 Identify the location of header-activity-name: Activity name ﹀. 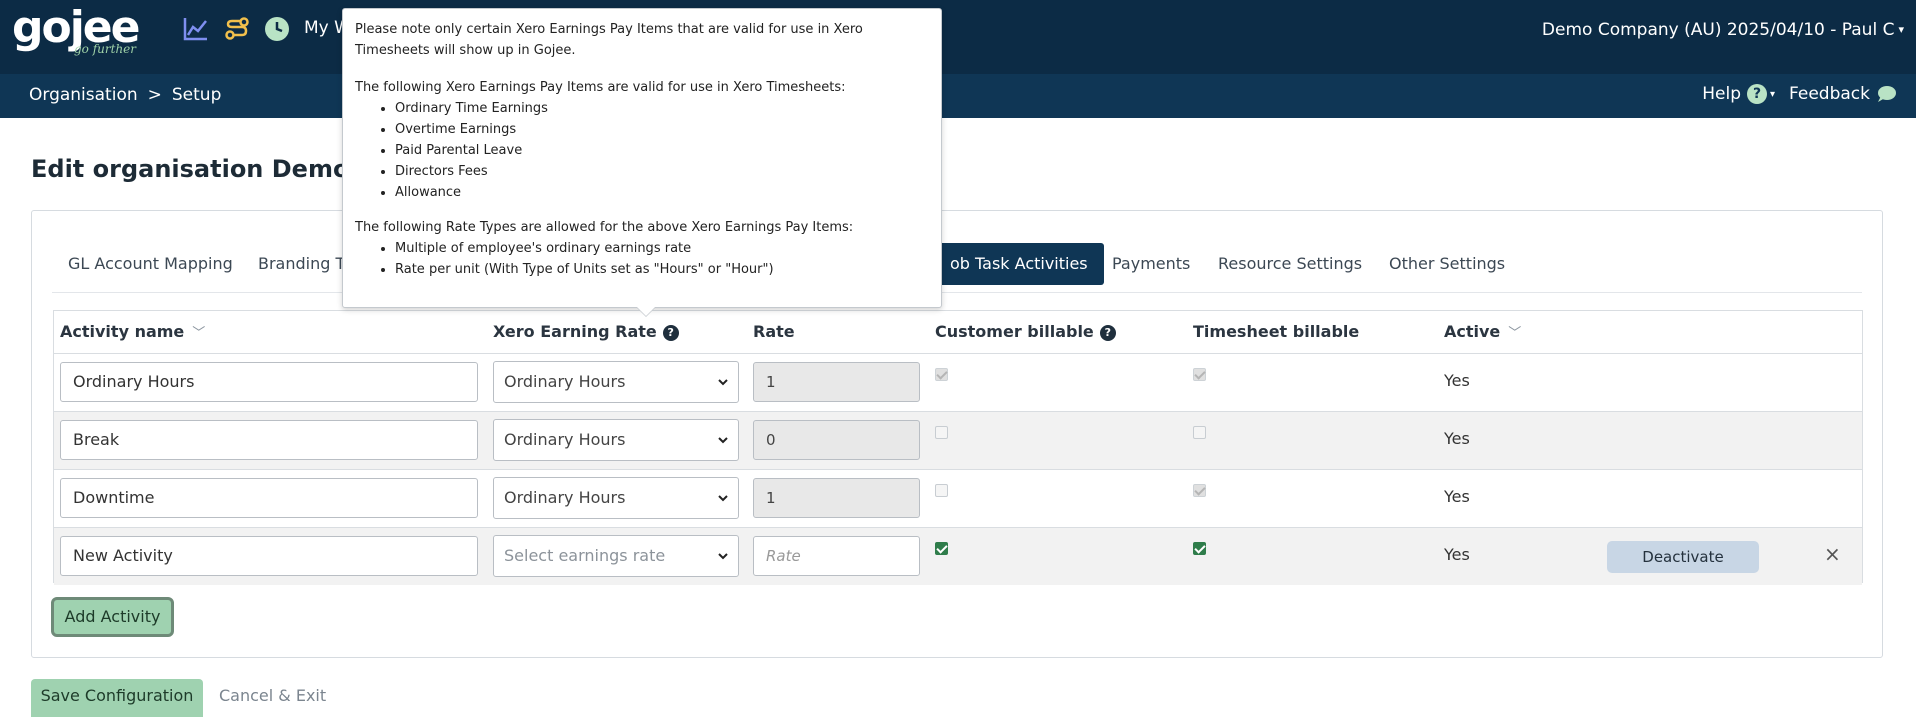
(132, 332).